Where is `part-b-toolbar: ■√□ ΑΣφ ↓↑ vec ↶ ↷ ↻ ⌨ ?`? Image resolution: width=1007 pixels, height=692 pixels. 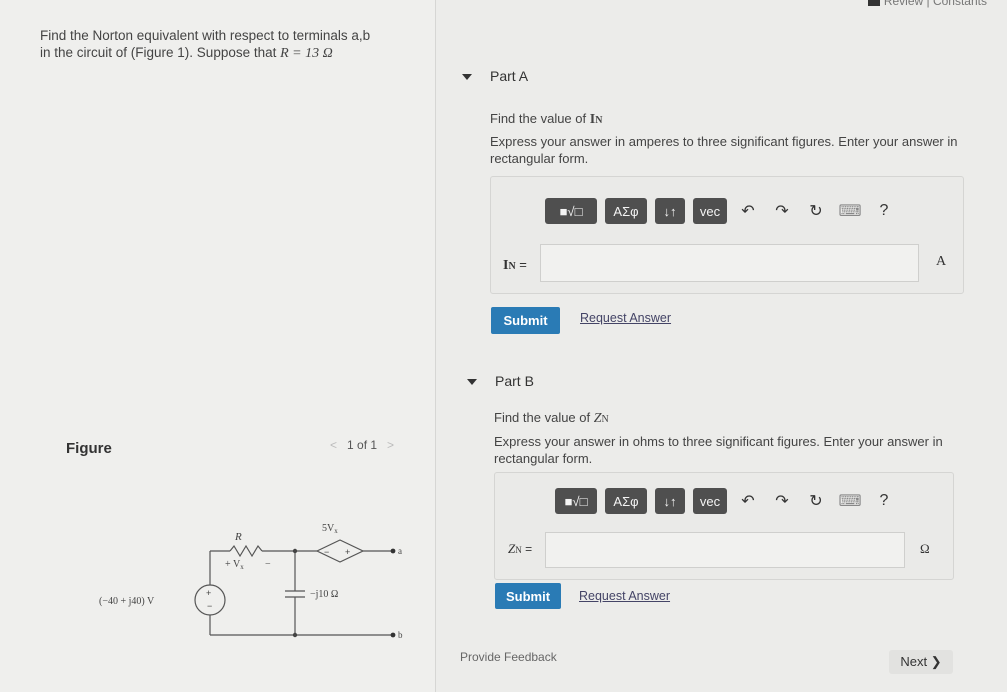
part-b-toolbar: ■√□ ΑΣφ ↓↑ vec ↶ ↷ ↻ ⌨ ? is located at coordinates (726, 501).